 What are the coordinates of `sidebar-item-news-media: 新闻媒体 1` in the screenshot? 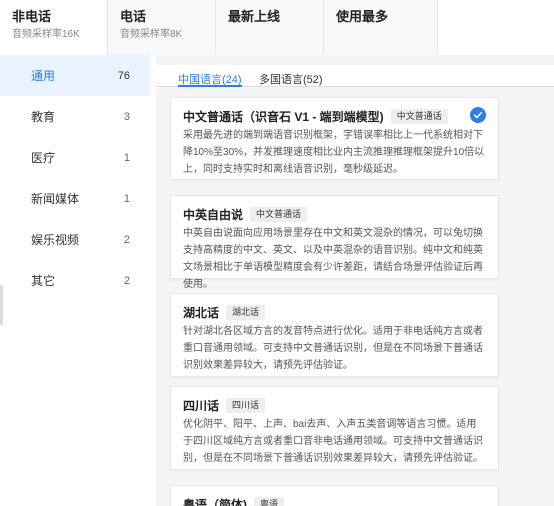 It's located at (75, 198).